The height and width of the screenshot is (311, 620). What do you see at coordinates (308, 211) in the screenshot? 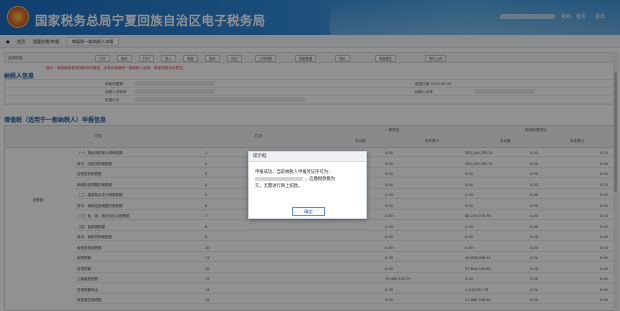
I see `ok-button: 确定` at bounding box center [308, 211].